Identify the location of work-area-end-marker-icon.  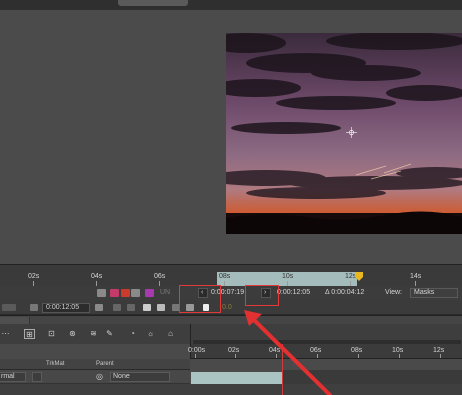
(359, 276).